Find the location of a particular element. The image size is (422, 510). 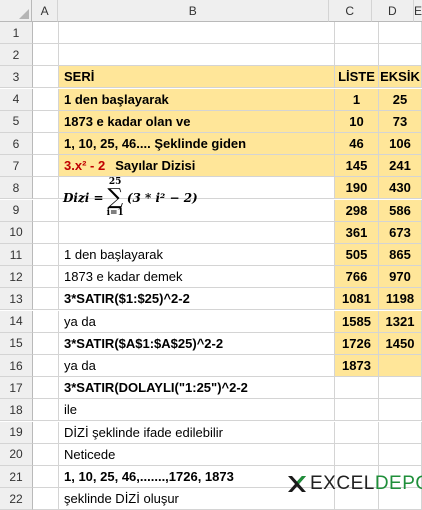

column-header-a: A is located at coordinates (45, 11).